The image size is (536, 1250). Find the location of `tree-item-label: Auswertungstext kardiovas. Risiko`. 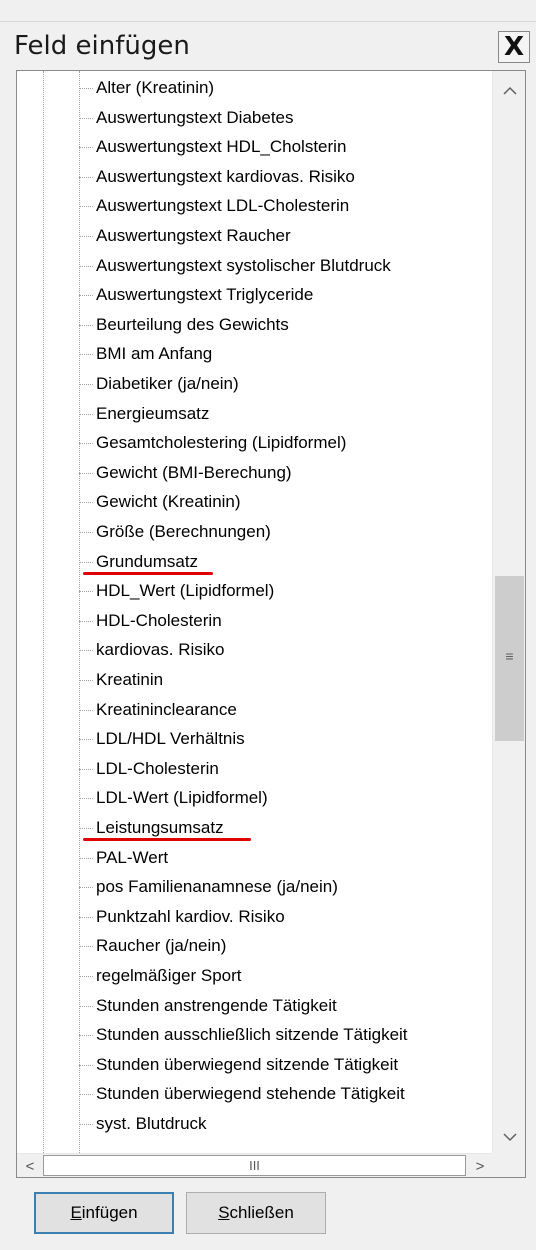

tree-item-label: Auswertungstext kardiovas. Risiko is located at coordinates (225, 176).